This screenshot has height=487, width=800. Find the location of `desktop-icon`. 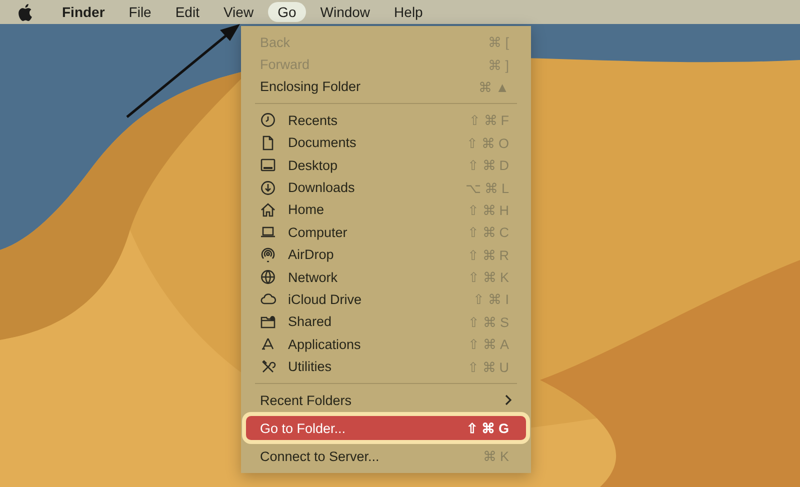

desktop-icon is located at coordinates (268, 165).